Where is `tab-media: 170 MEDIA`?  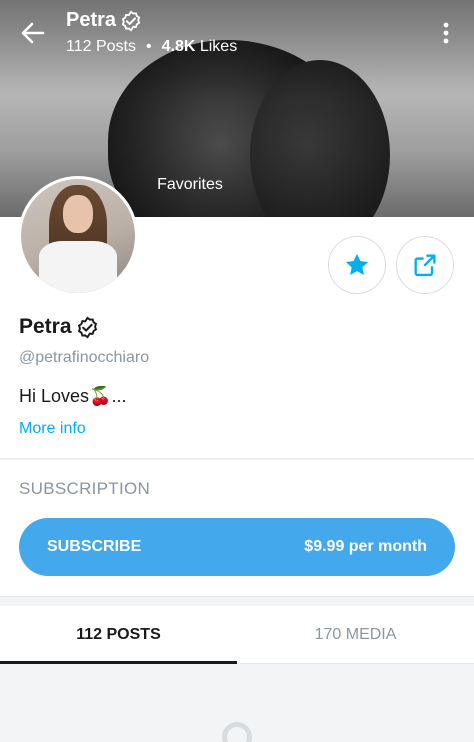
tab-media: 170 MEDIA is located at coordinates (355, 635).